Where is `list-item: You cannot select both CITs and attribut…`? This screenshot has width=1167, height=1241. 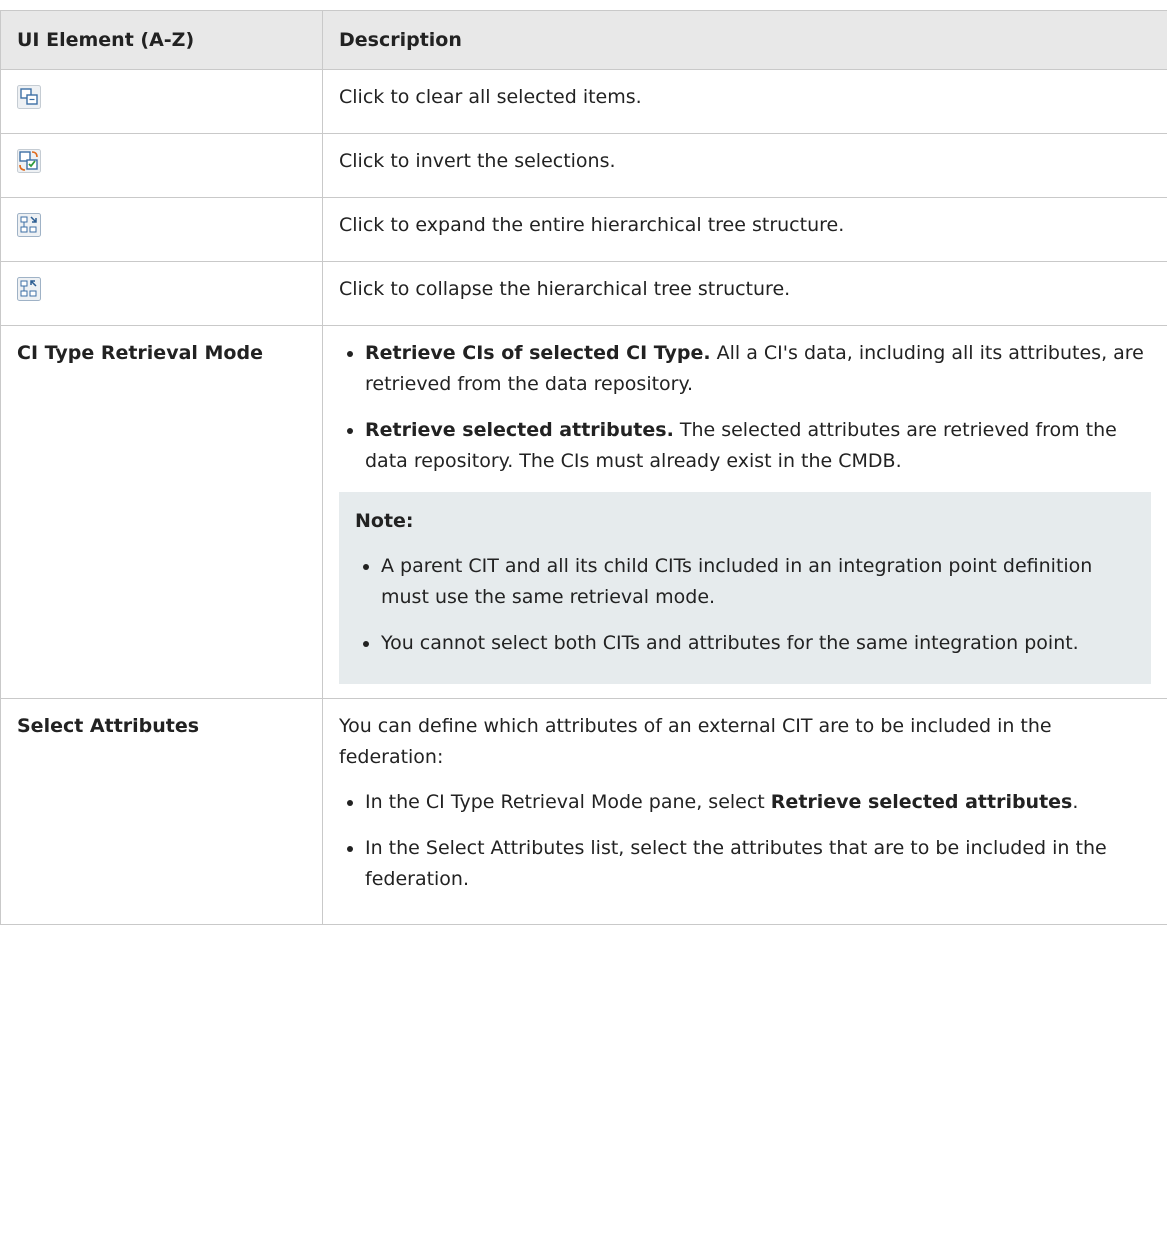
list-item: You cannot select both CITs and attribut… is located at coordinates (749, 643).